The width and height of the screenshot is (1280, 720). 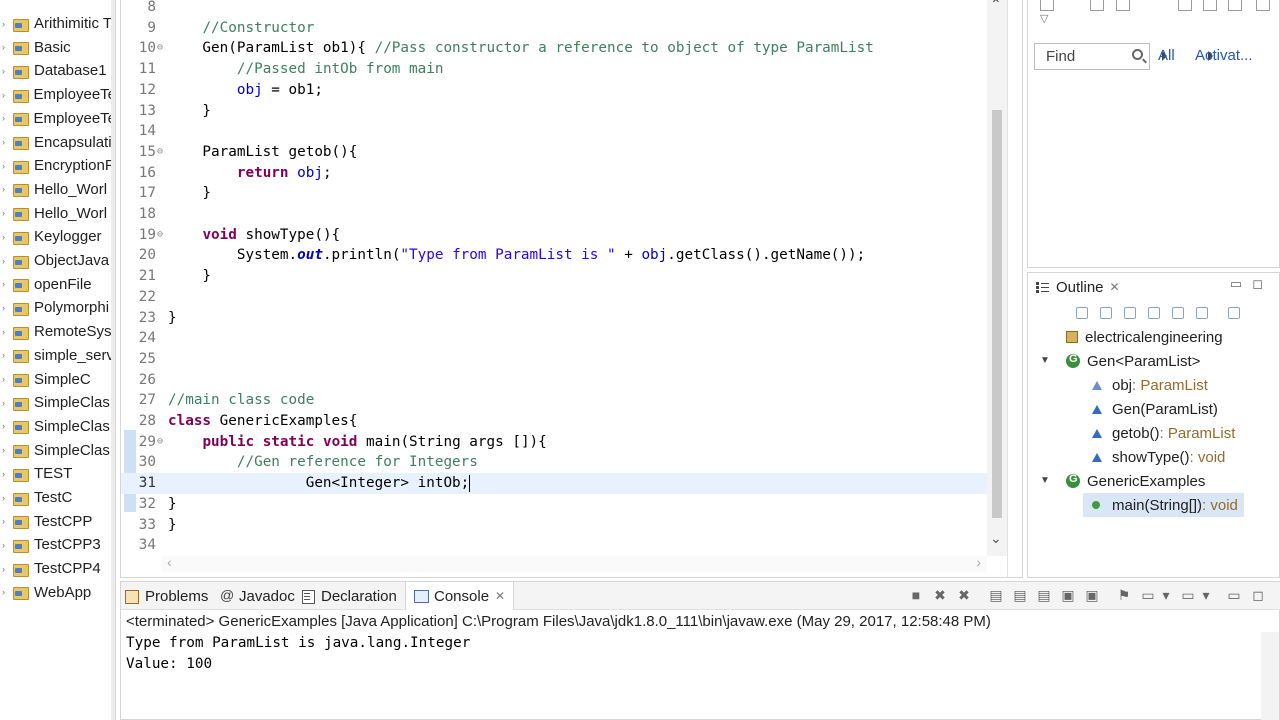 I want to click on sort-icon, so click(x=1106, y=313).